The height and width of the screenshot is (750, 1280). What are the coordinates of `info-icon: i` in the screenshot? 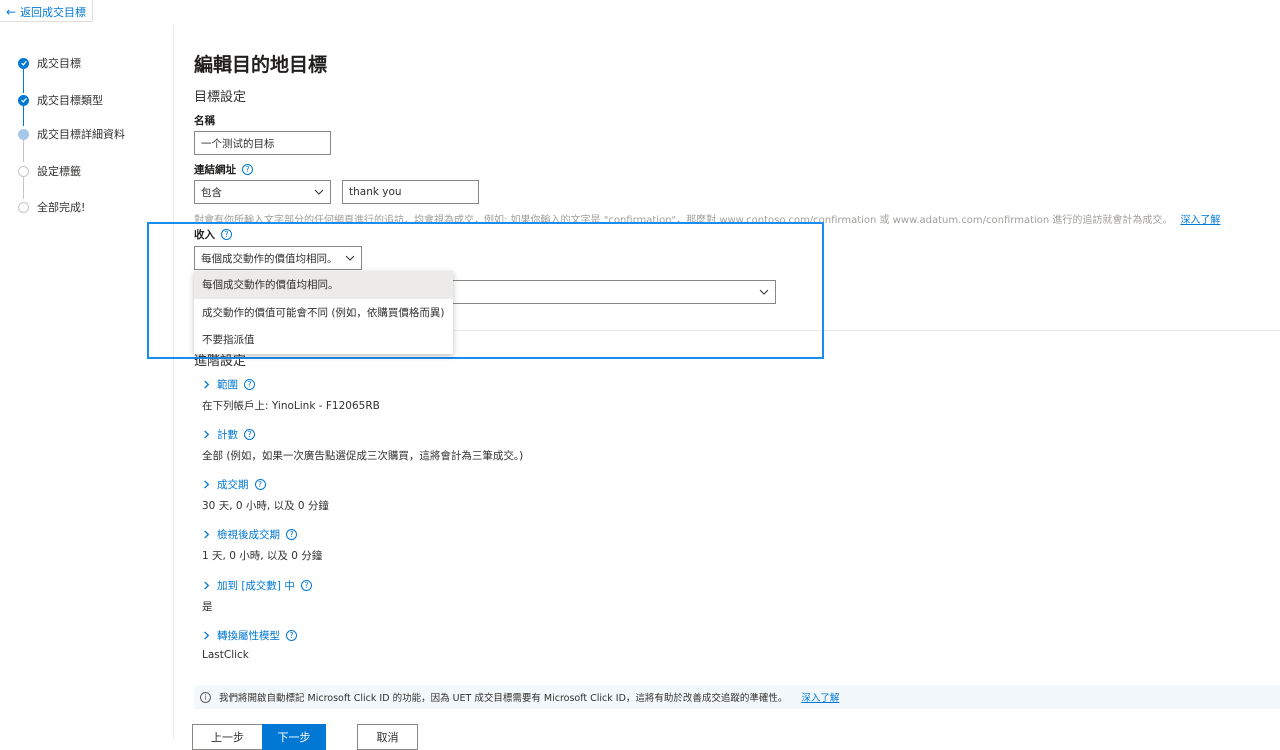 It's located at (205, 697).